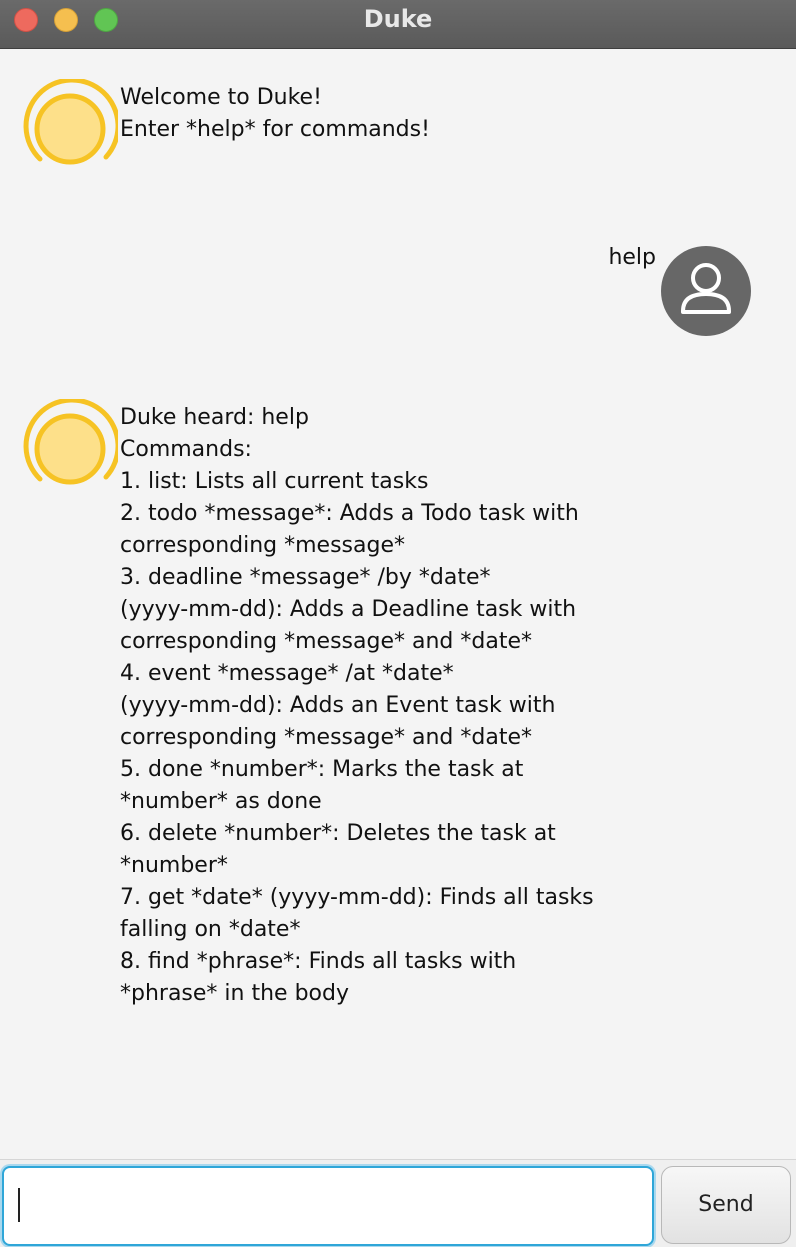  What do you see at coordinates (632, 257) in the screenshot?
I see `user-message: help` at bounding box center [632, 257].